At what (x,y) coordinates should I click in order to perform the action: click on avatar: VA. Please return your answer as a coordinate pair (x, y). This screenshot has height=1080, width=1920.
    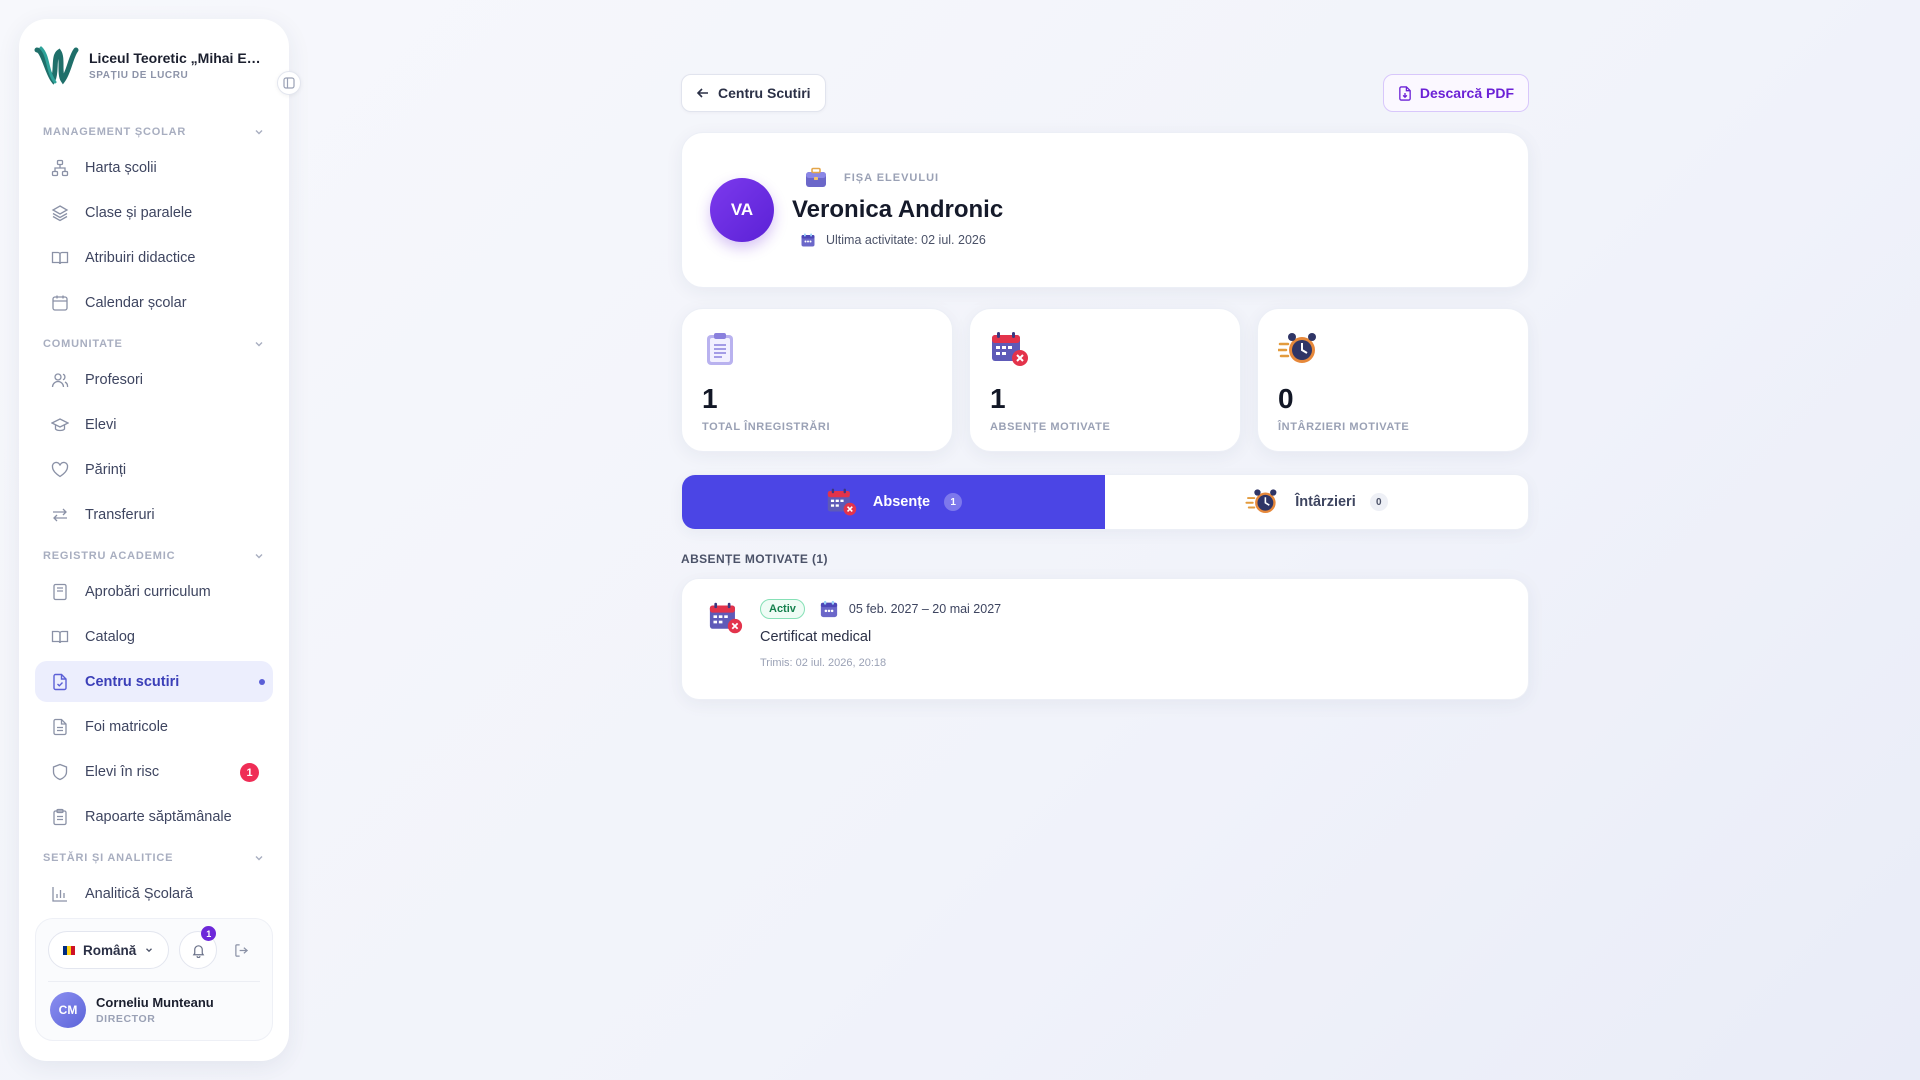
    Looking at the image, I should click on (742, 210).